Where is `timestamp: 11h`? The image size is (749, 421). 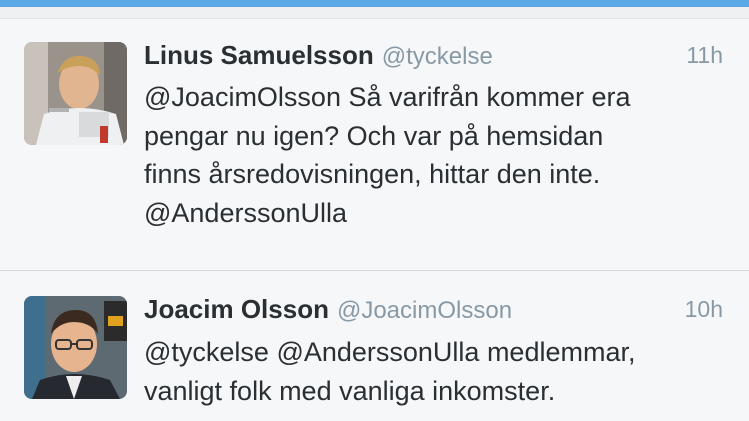
timestamp: 11h is located at coordinates (704, 55).